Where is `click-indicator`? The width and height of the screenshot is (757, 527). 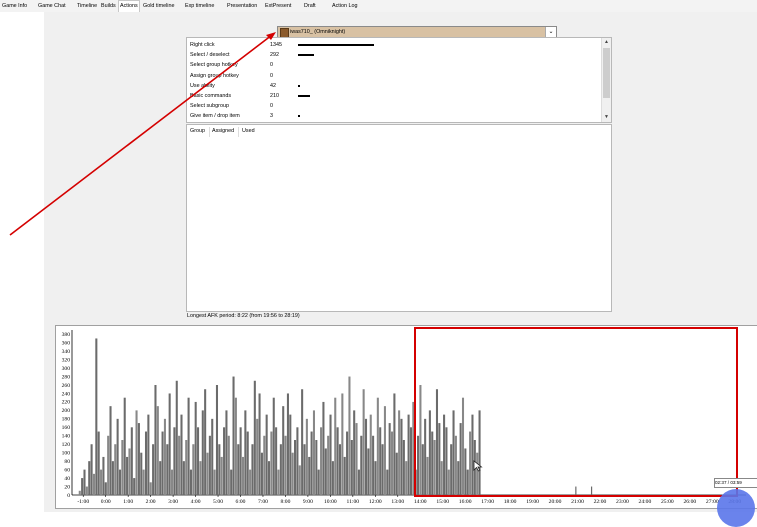 click-indicator is located at coordinates (736, 508).